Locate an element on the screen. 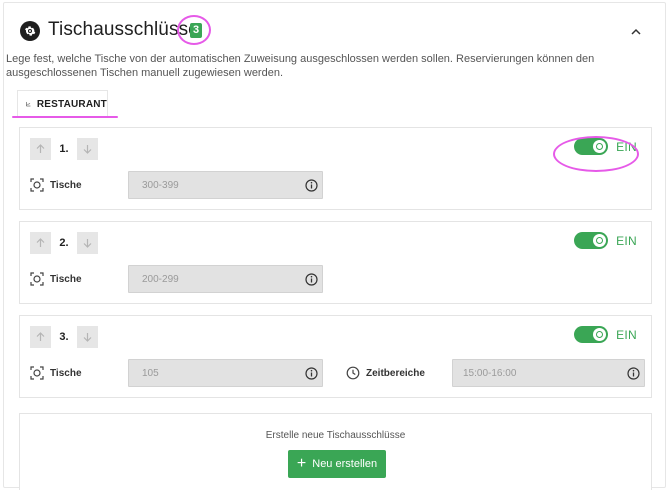 The image size is (670, 490). tables-value: 105 is located at coordinates (150, 373).